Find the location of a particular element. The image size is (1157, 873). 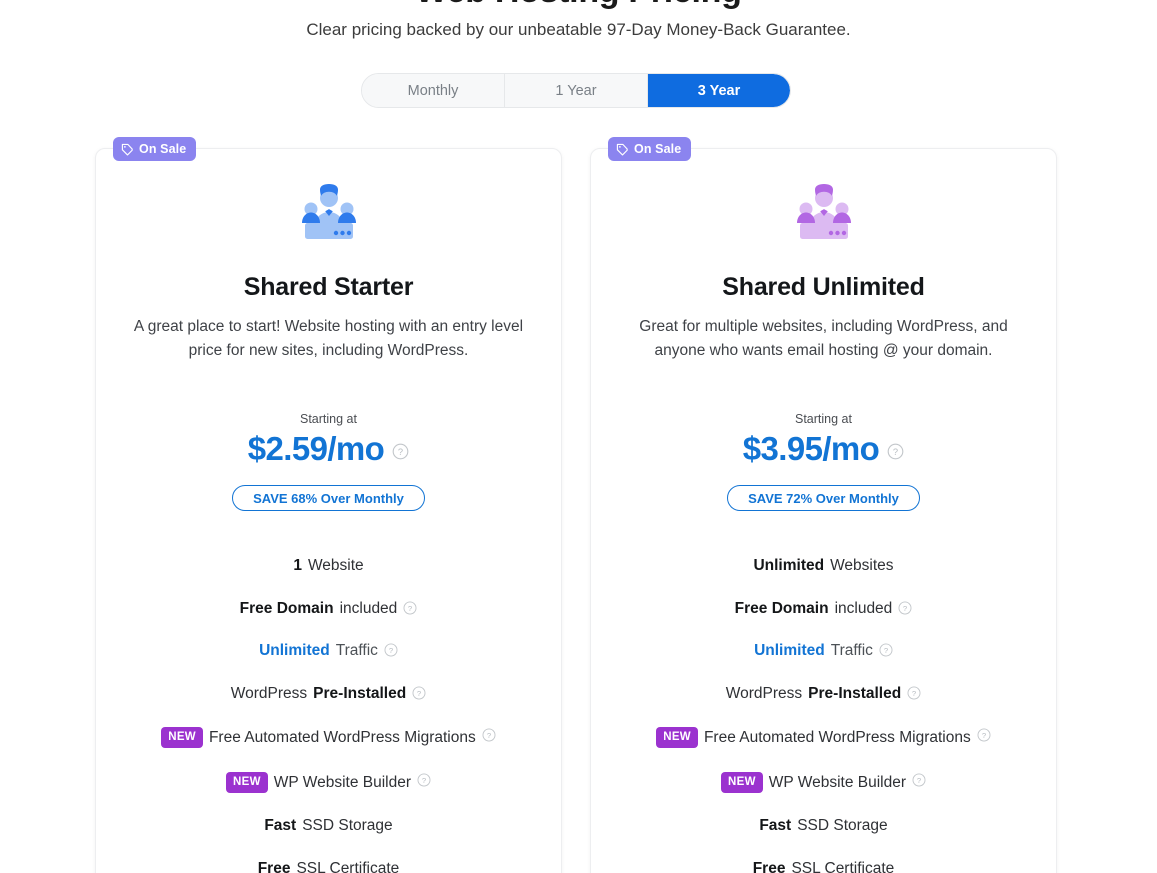

price-row: $3.95/mo? is located at coordinates (823, 449).